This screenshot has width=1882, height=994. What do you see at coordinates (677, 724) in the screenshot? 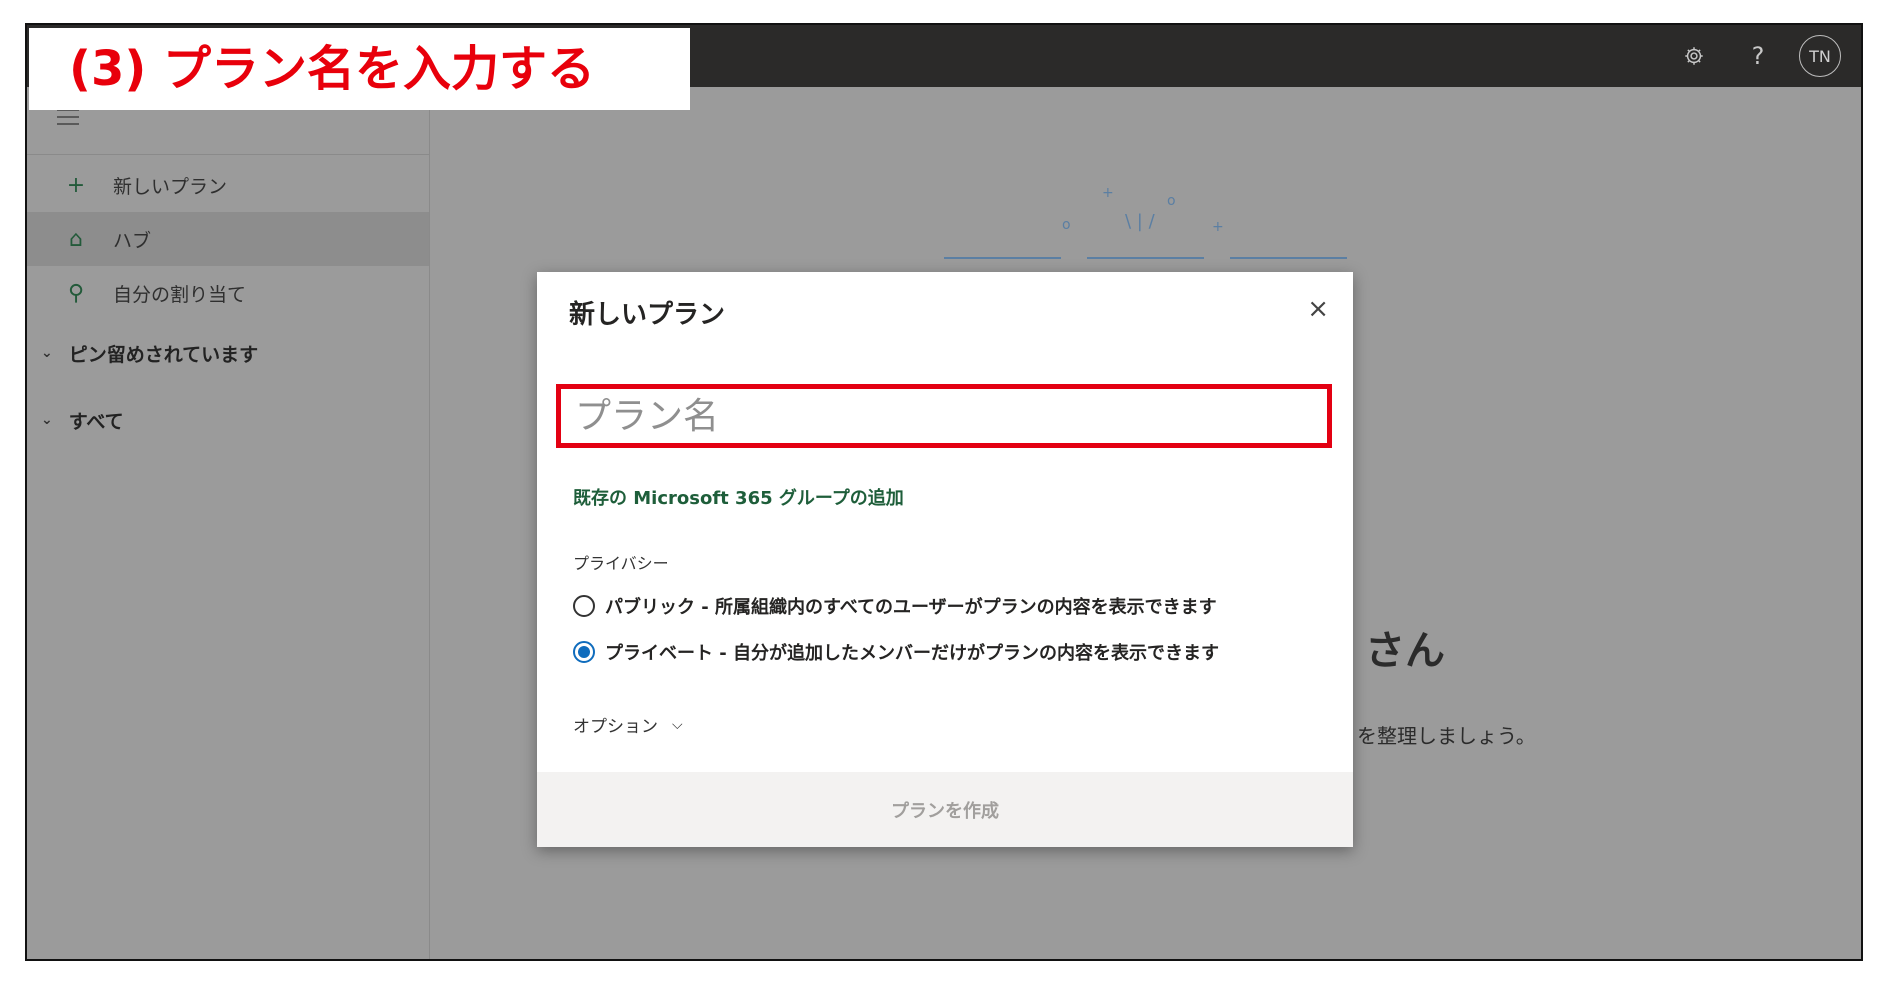
I see `chevron-down-icon: ⌵` at bounding box center [677, 724].